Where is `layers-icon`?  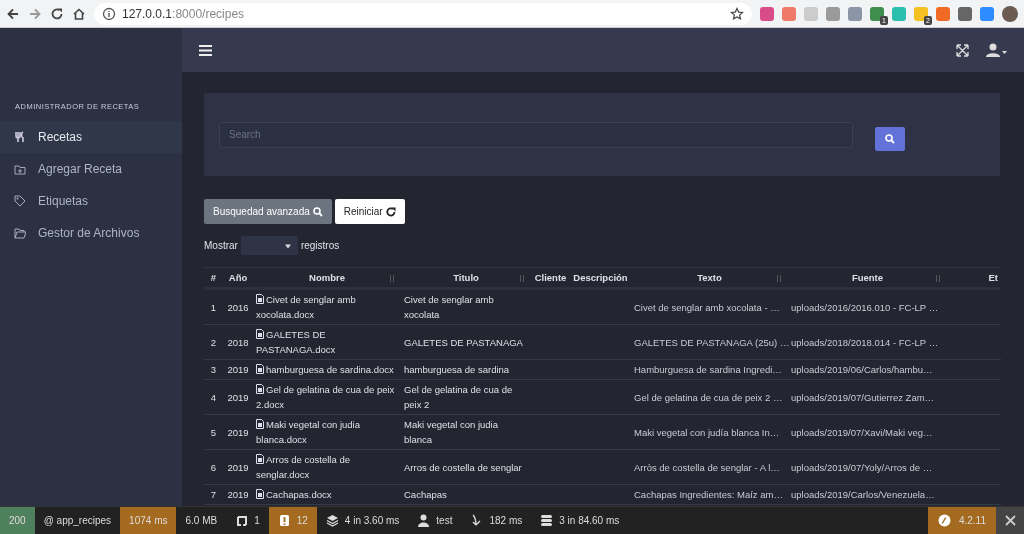 layers-icon is located at coordinates (332, 520).